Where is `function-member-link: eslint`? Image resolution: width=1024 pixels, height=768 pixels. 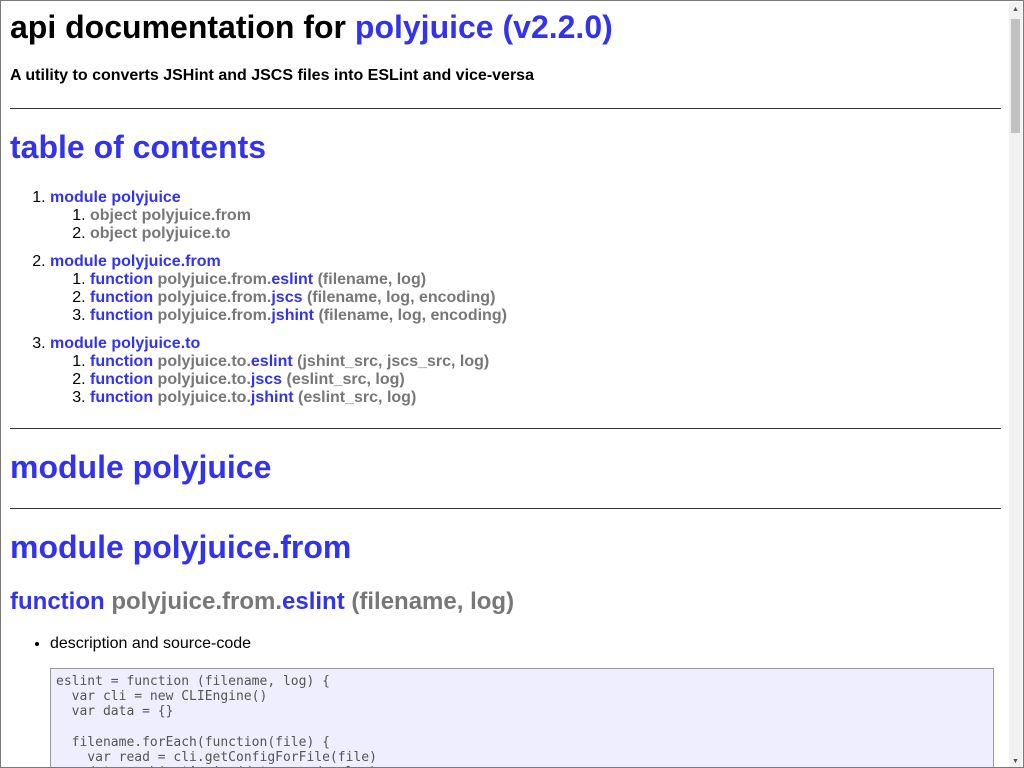
function-member-link: eslint is located at coordinates (313, 601).